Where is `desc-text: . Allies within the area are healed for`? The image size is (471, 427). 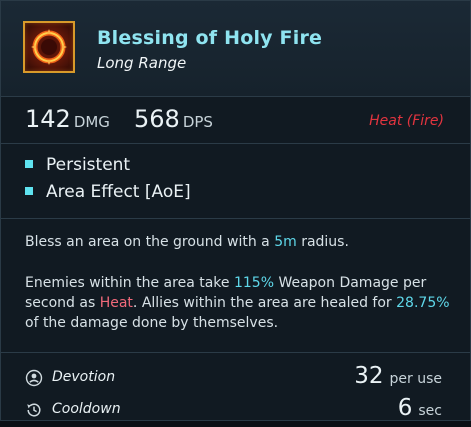 desc-text: . Allies within the area are healed for is located at coordinates (264, 303).